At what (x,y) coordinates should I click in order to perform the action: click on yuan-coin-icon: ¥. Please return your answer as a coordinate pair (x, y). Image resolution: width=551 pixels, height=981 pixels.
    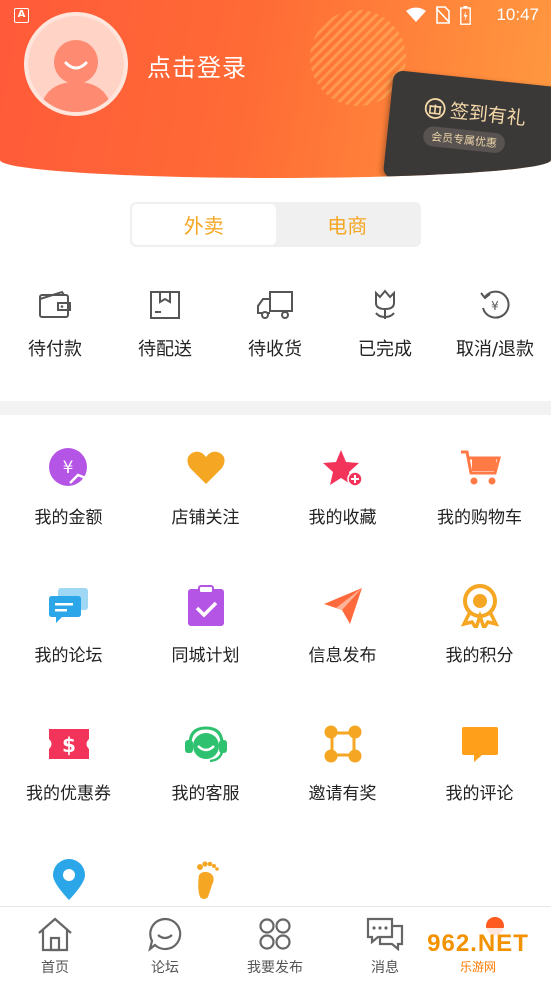
    Looking at the image, I should click on (68, 467).